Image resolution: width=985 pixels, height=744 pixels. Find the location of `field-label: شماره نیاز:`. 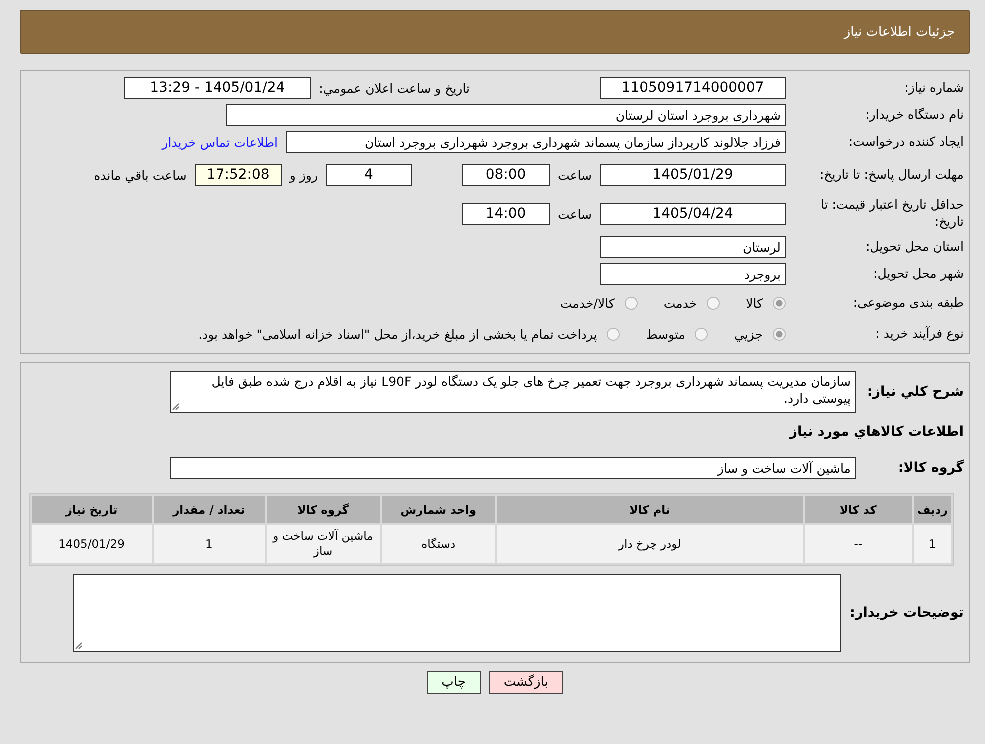

field-label: شماره نیاز: is located at coordinates (934, 88).